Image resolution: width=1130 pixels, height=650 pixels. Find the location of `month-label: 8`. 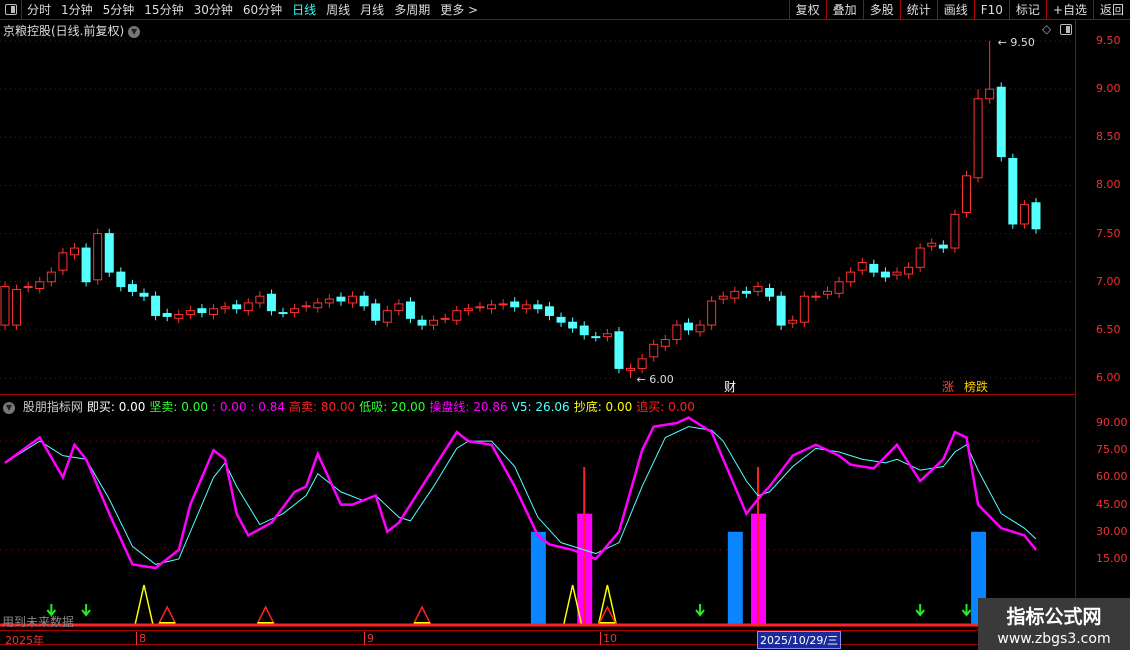

month-label: 8 is located at coordinates (141, 638).